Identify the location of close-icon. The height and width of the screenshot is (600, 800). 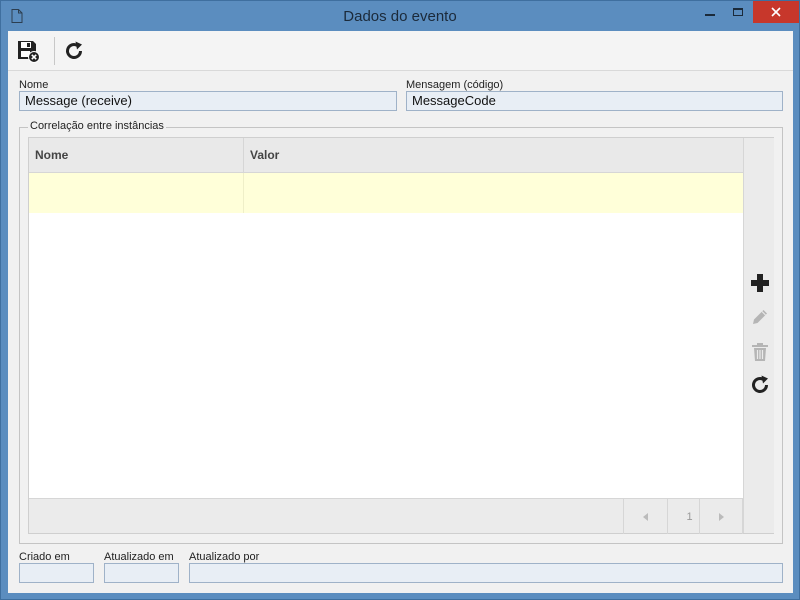
(776, 12).